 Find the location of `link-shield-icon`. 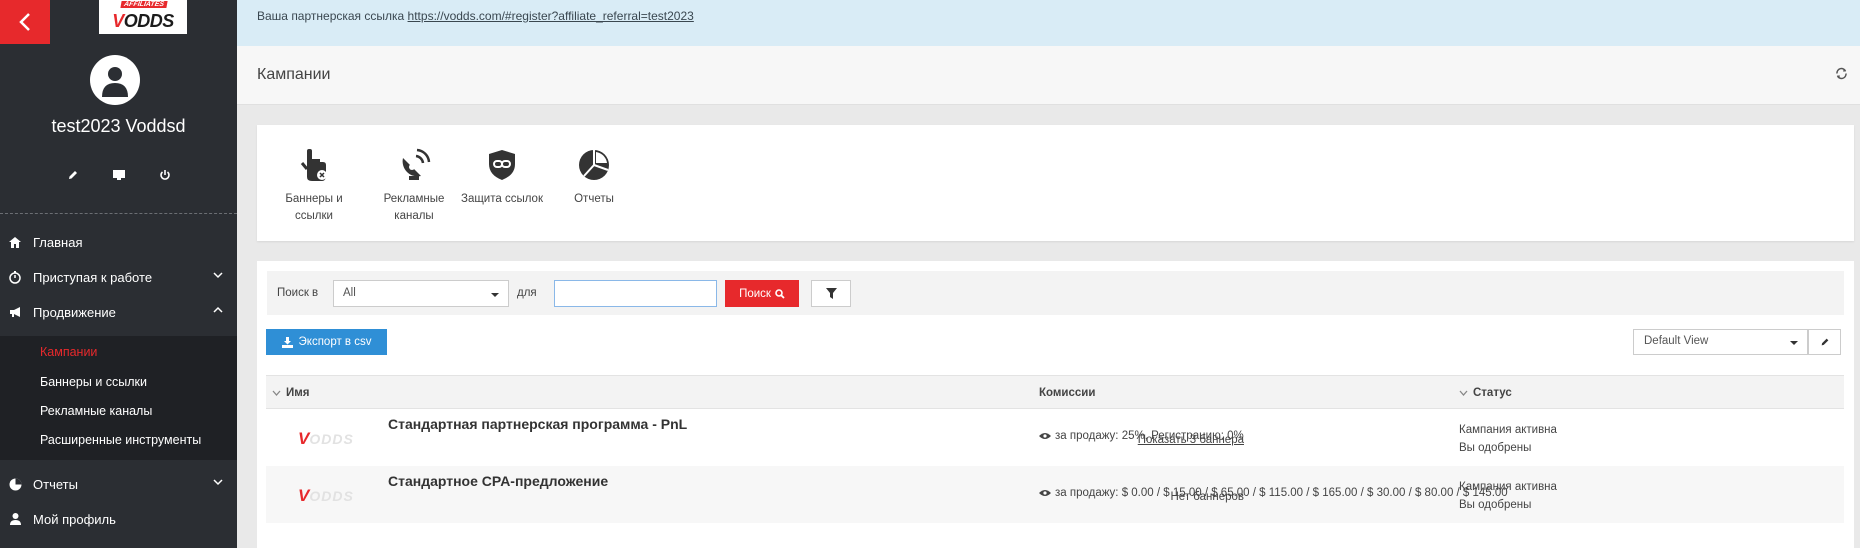

link-shield-icon is located at coordinates (502, 165).